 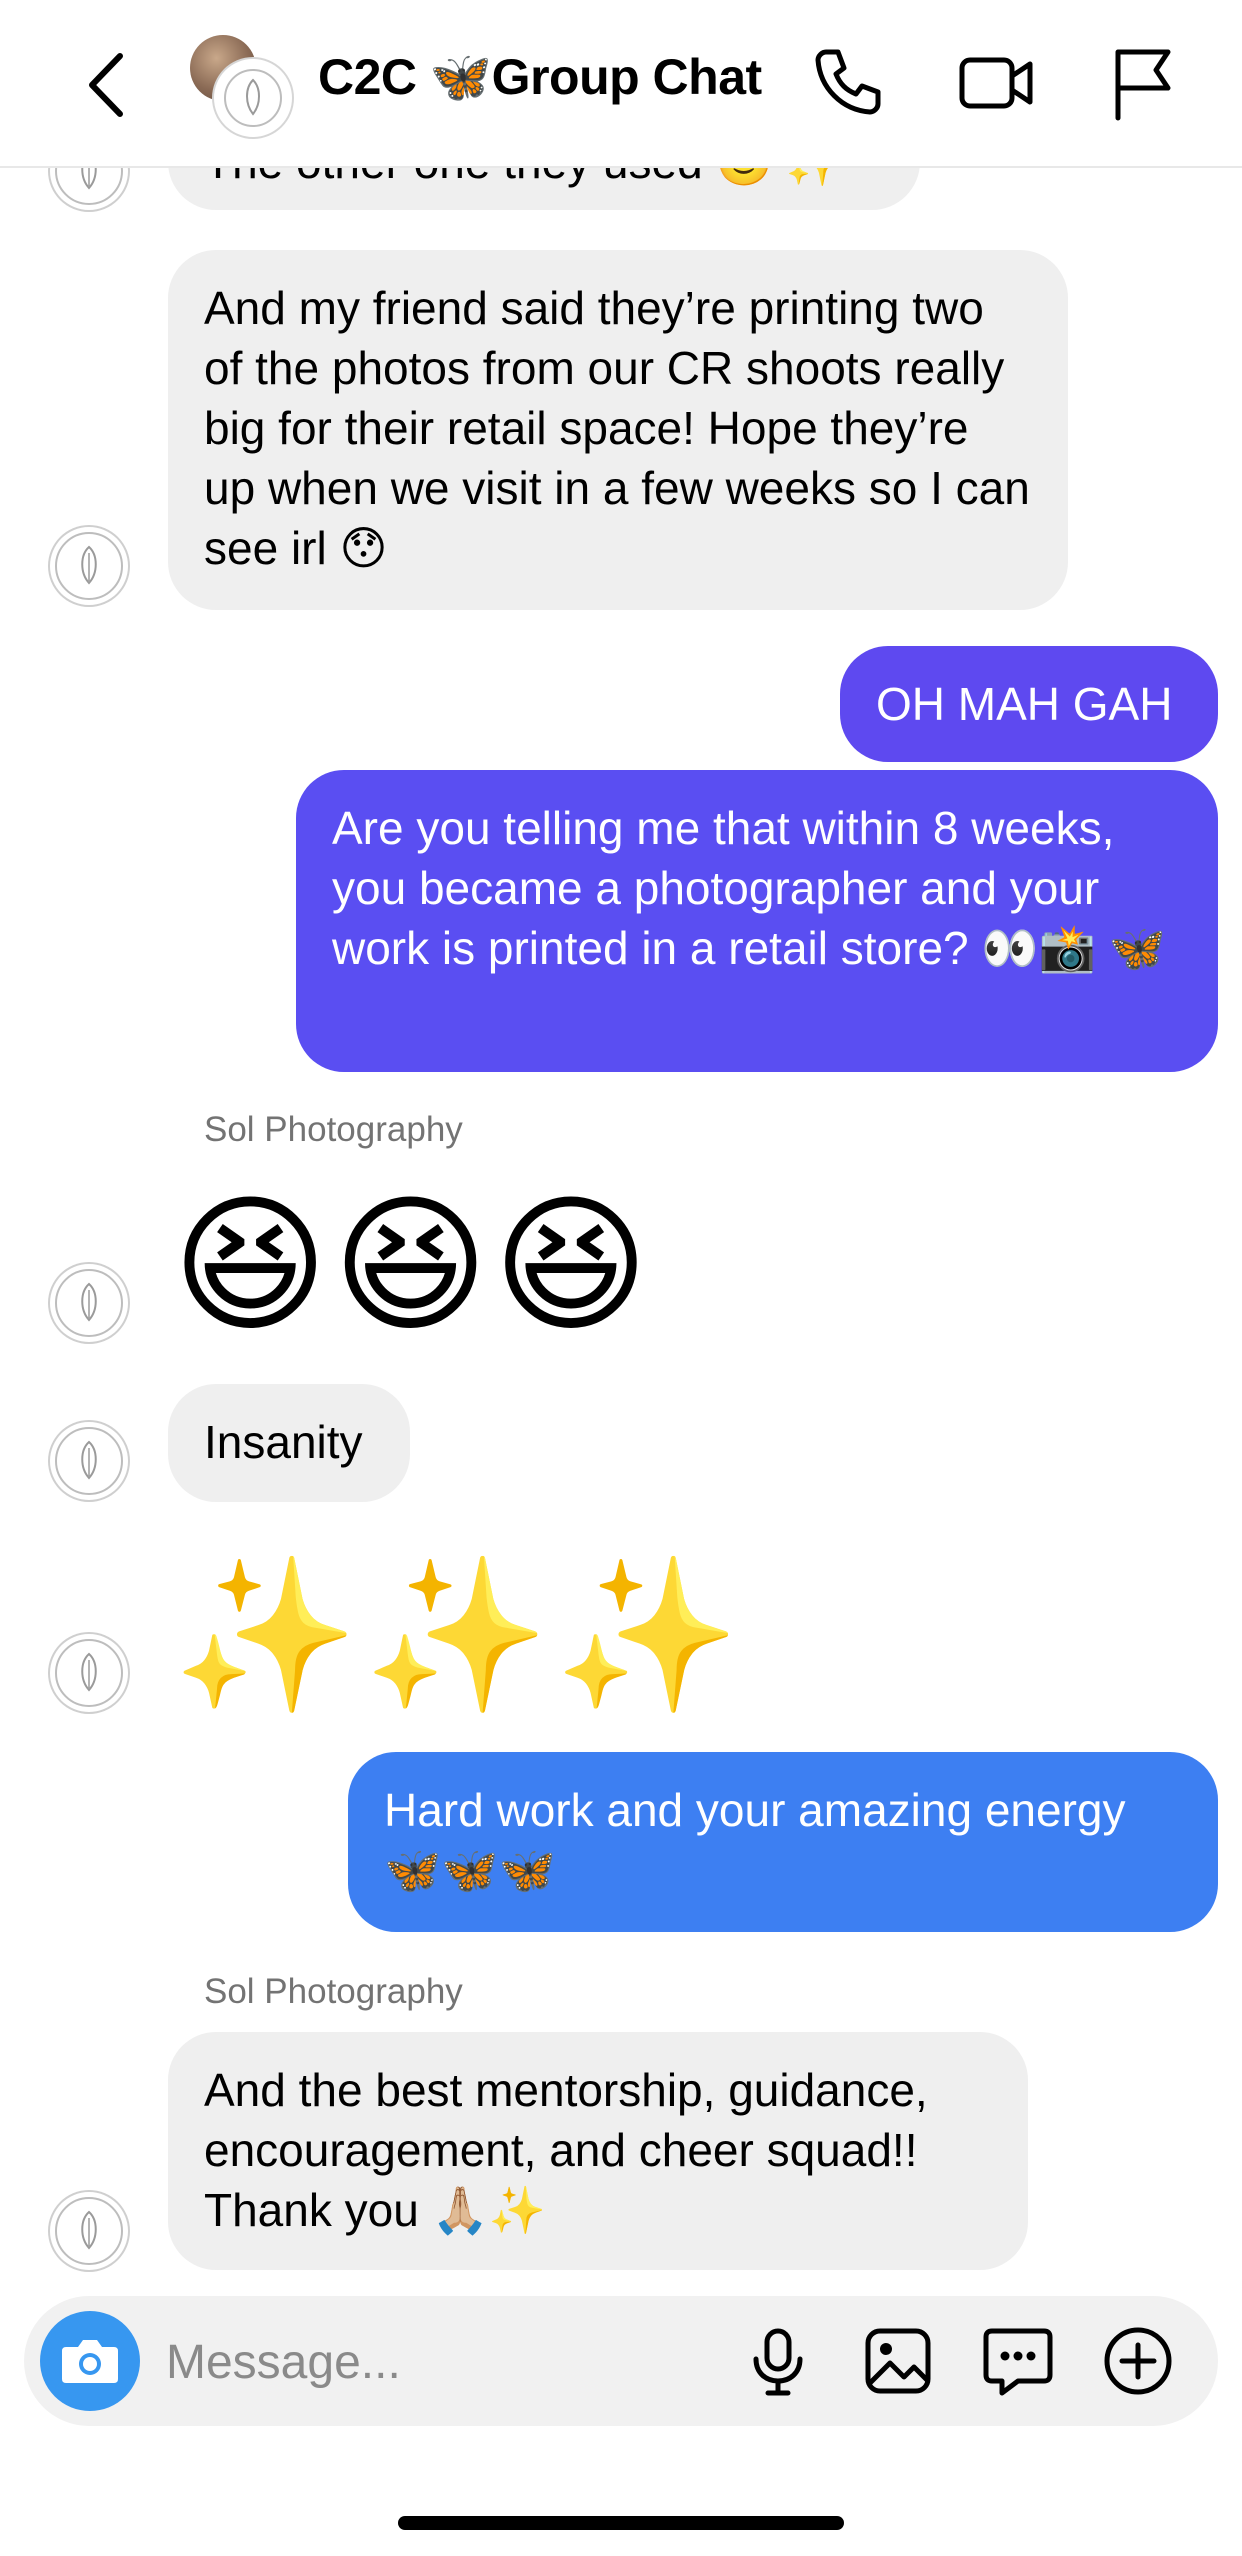 What do you see at coordinates (1138, 2361) in the screenshot?
I see `plus-icon` at bounding box center [1138, 2361].